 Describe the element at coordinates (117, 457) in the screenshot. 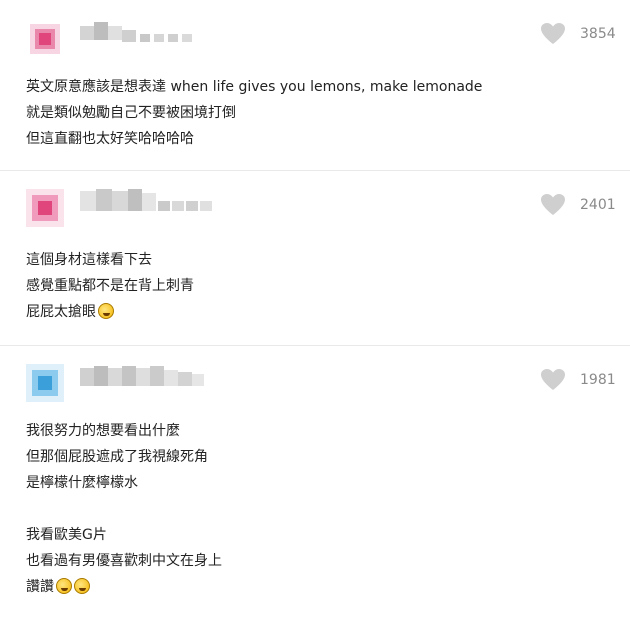

I see `comment-line: 但那個屁股遮成了我視線死角` at that location.